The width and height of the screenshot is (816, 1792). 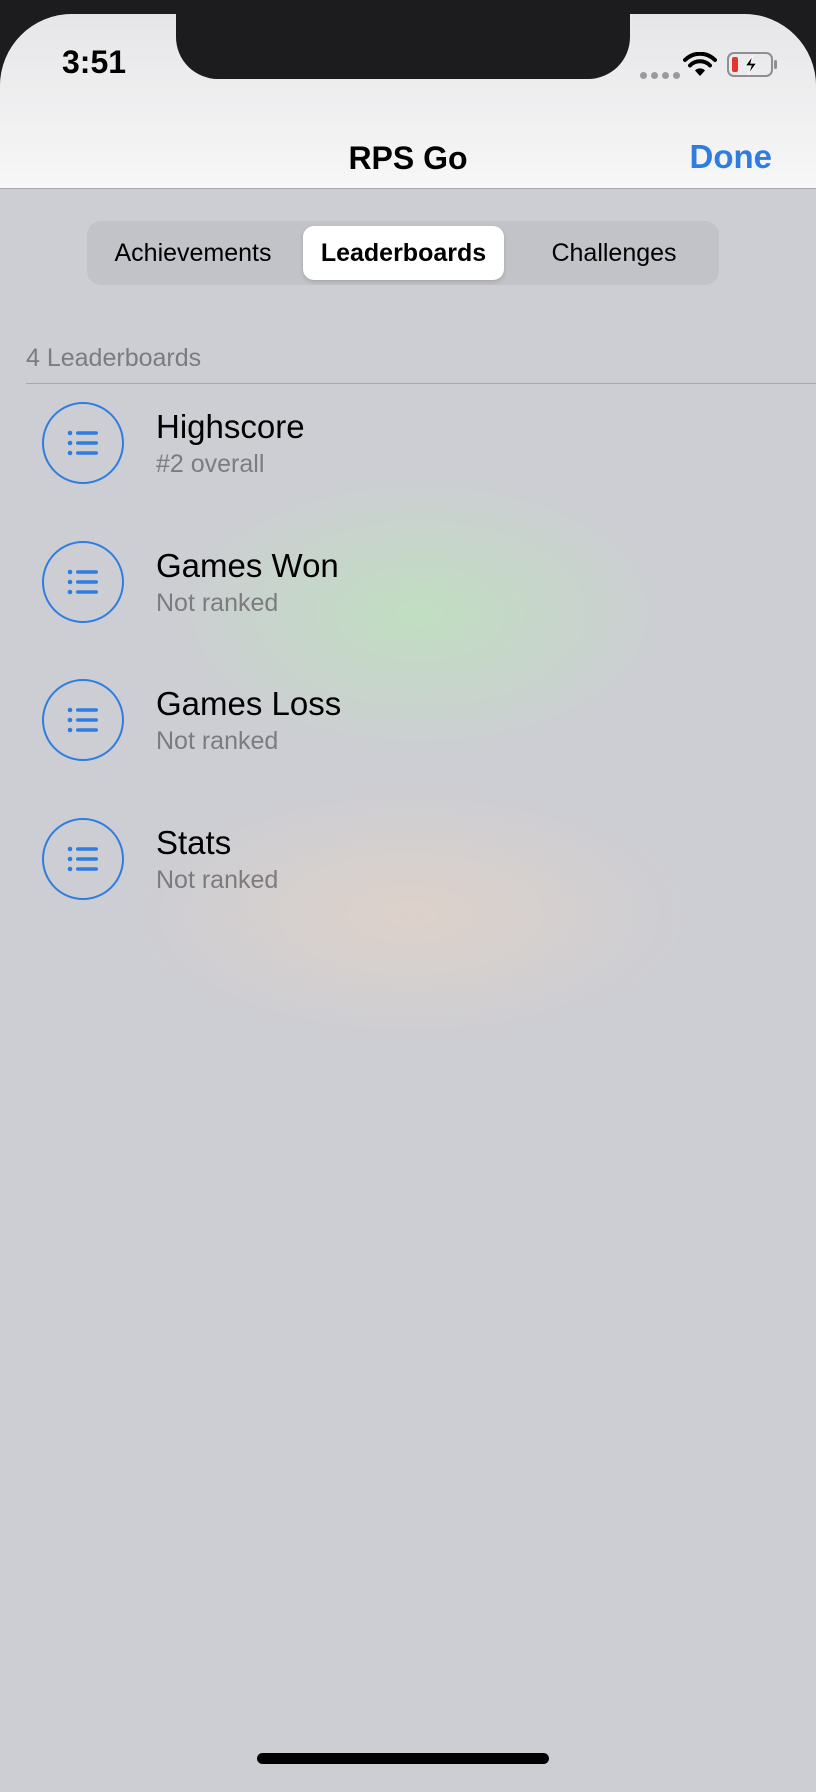 I want to click on leaderboard-row-games-loss: Games Loss Not ranked, so click(x=408, y=739).